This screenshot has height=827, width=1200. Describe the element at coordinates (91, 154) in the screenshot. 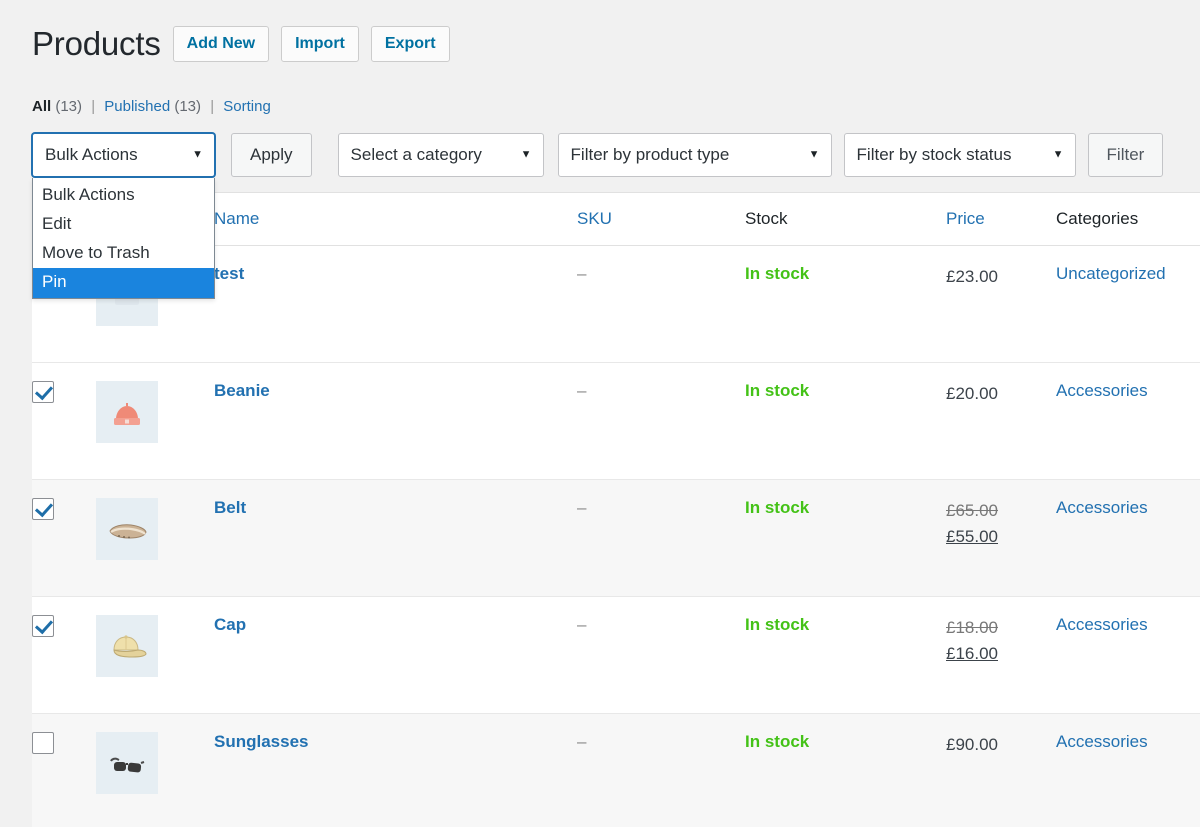

I see `bulk-actions-value: Bulk Actions` at that location.